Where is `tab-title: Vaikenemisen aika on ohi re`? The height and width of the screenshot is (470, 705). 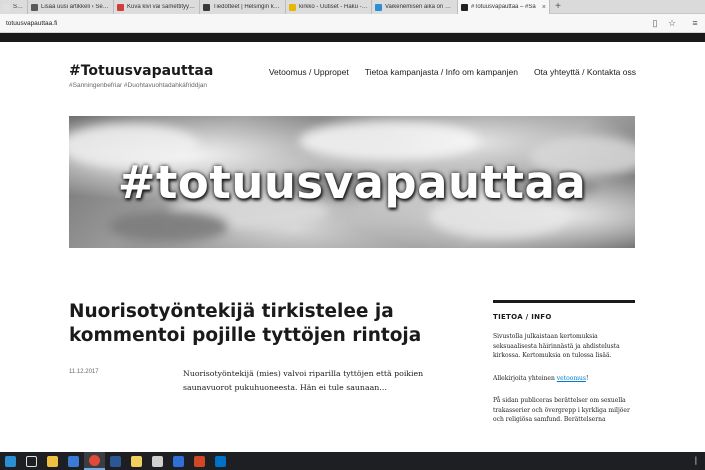
tab-title: Vaikenemisen aika on ohi re is located at coordinates (419, 7).